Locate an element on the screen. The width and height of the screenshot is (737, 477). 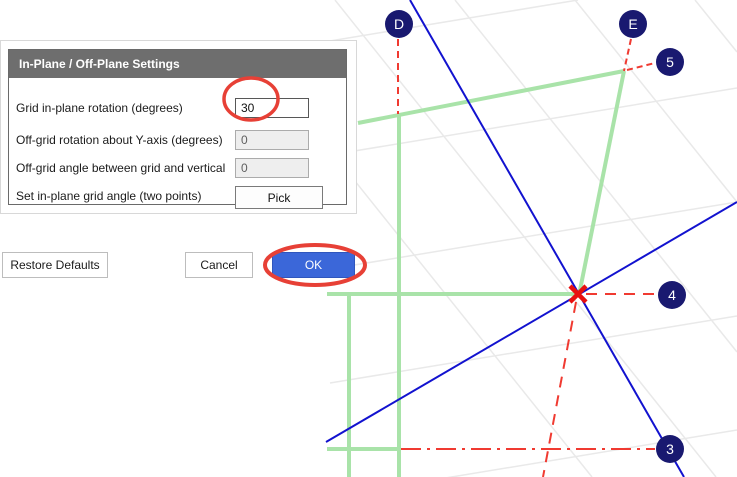
grid-bubble-label: 3 is located at coordinates (670, 449).